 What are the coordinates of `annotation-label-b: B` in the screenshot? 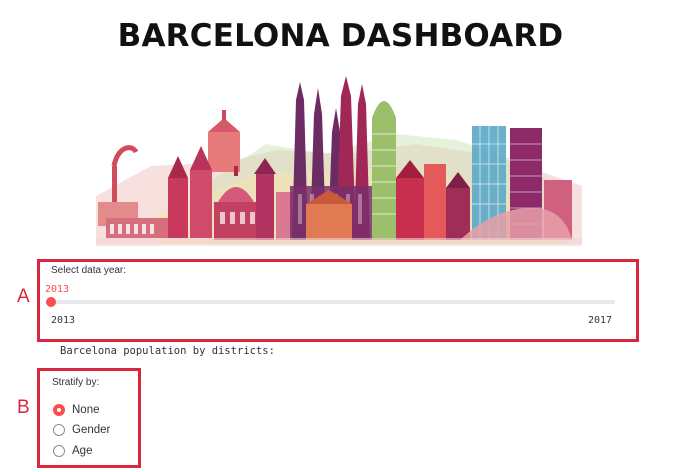 It's located at (23, 407).